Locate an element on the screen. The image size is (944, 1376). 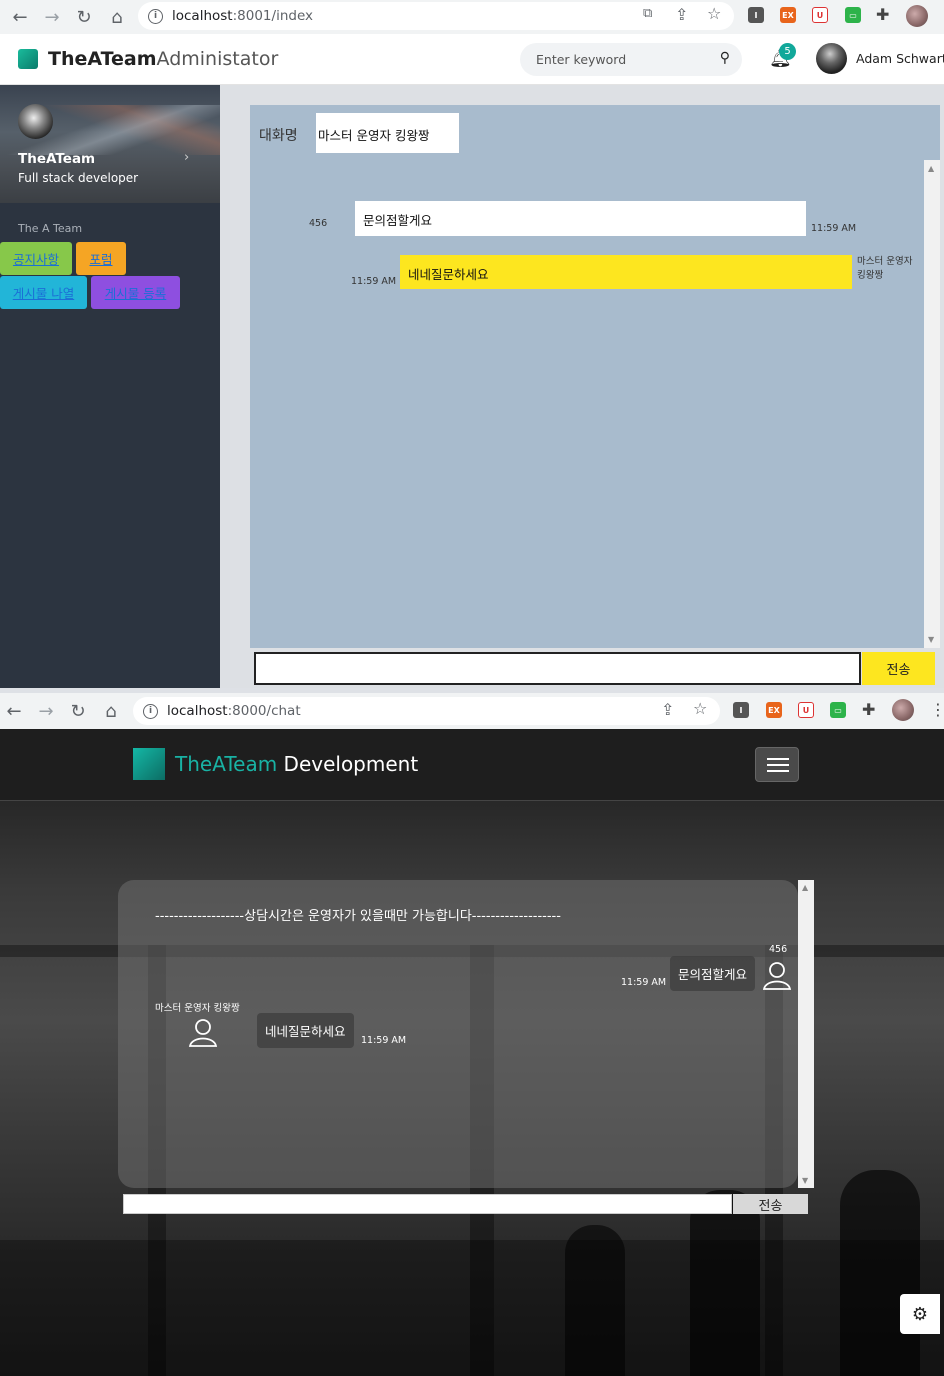
message-bubble-own: 문의점할게요 is located at coordinates (713, 973).